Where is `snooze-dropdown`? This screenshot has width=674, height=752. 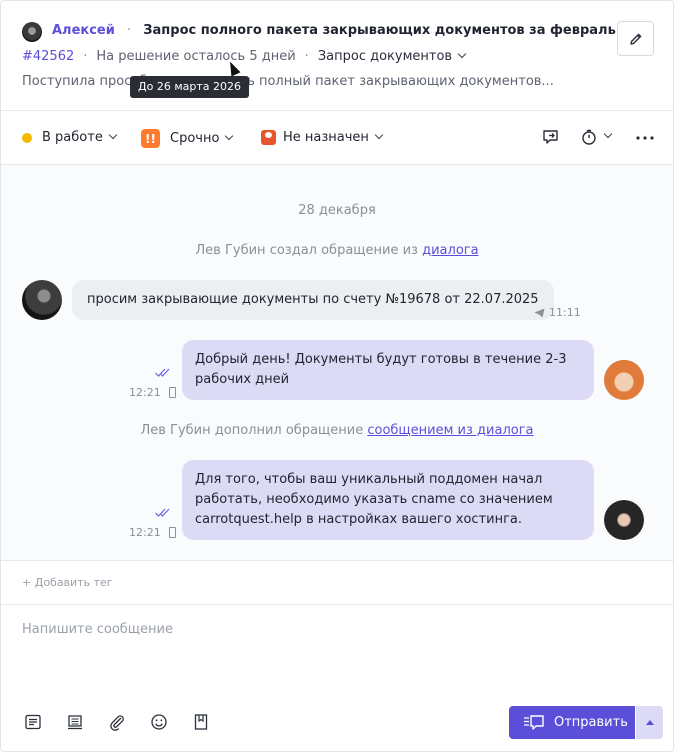
snooze-dropdown is located at coordinates (596, 137).